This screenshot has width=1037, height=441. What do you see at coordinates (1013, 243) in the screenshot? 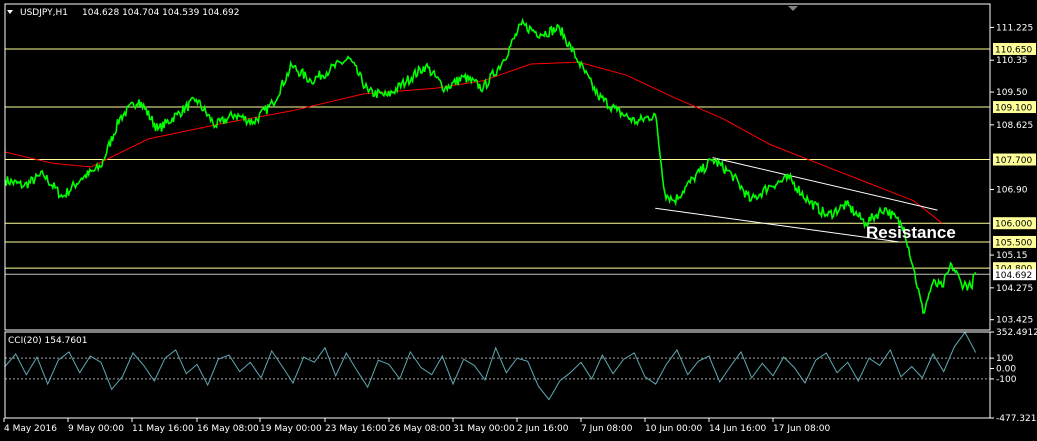
I see `level-tag-text-4: 105.500` at bounding box center [1013, 243].